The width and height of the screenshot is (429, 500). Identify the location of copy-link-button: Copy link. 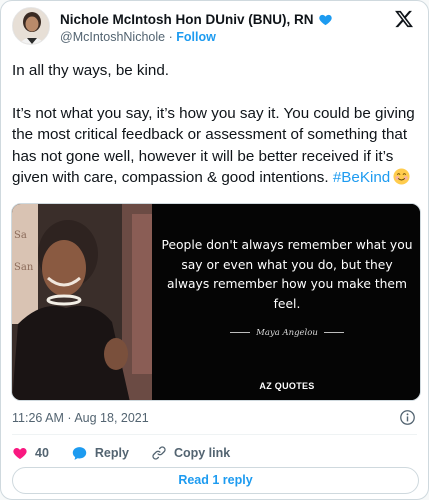
(190, 453).